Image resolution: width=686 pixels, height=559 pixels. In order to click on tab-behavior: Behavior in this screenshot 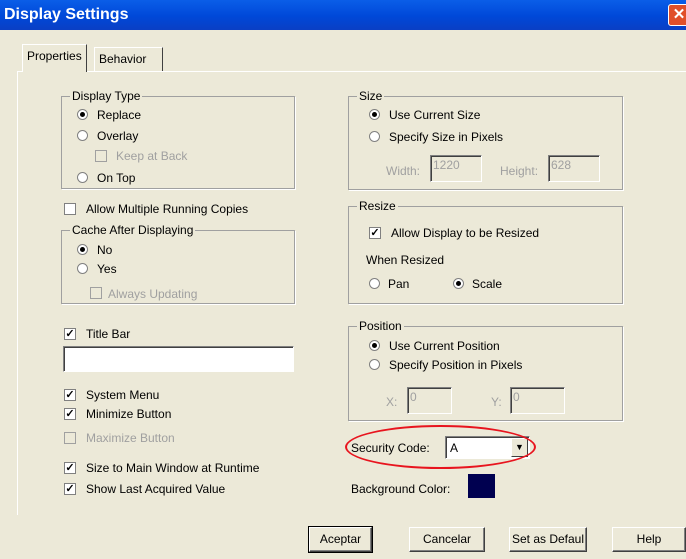, I will do `click(128, 59)`.